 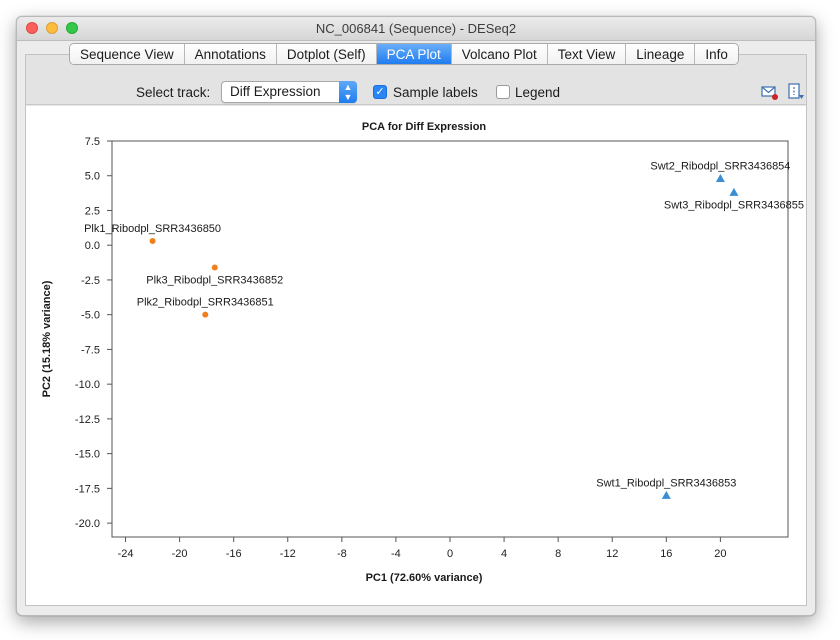 What do you see at coordinates (87, 420) in the screenshot?
I see `y-tick-label: -12.5` at bounding box center [87, 420].